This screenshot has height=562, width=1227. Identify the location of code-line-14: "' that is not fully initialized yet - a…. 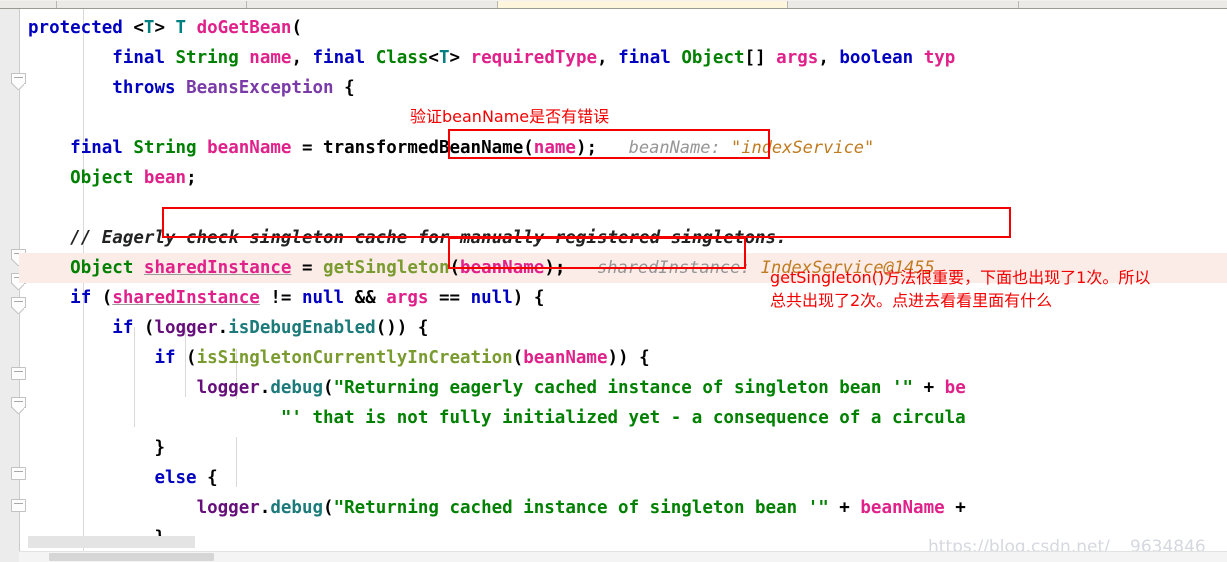
(623, 418).